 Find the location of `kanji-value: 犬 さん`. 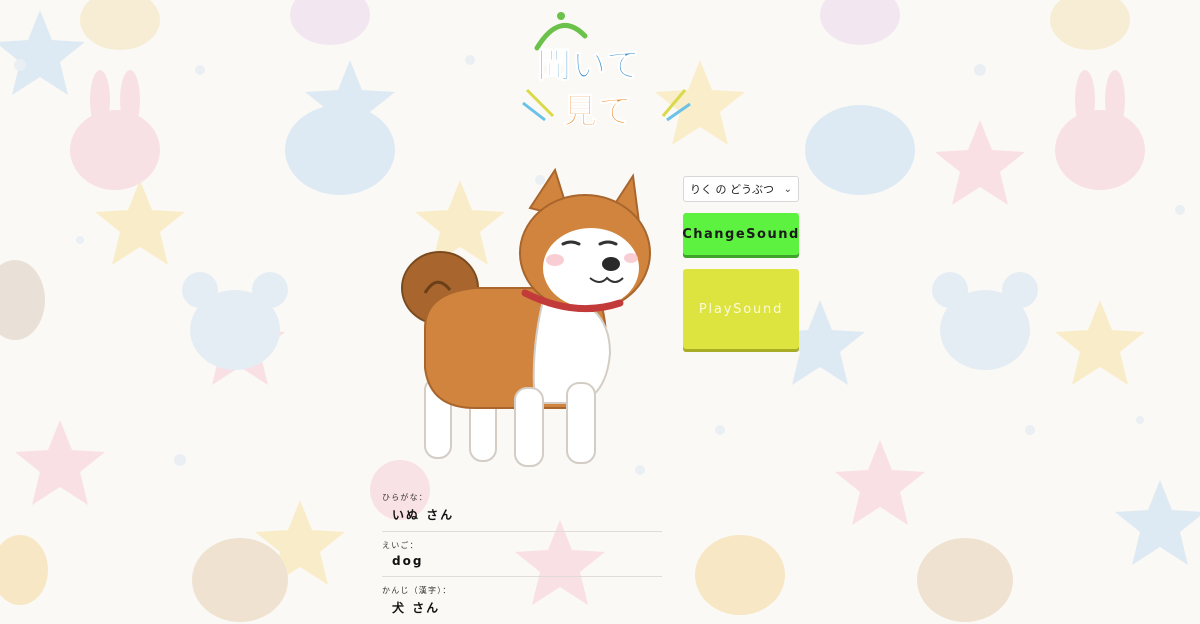

kanji-value: 犬 さん is located at coordinates (416, 608).